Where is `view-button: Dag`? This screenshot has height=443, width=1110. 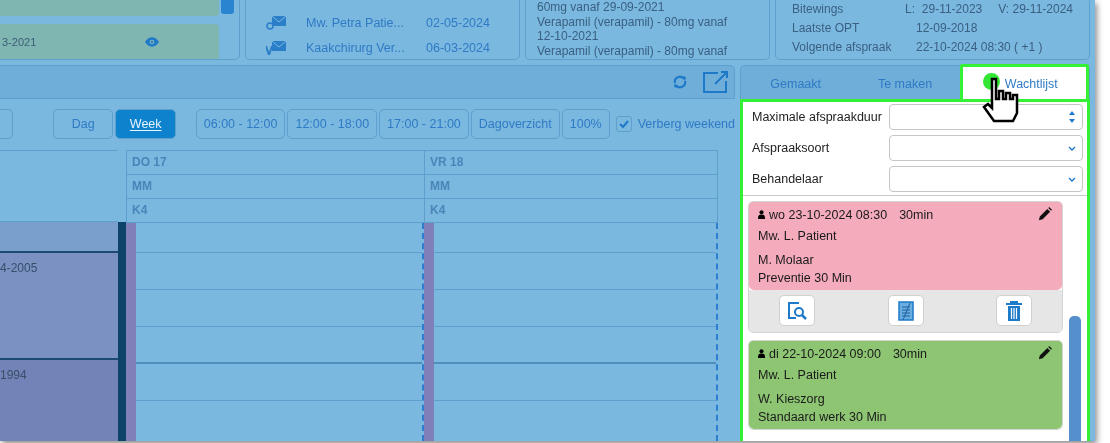 view-button: Dag is located at coordinates (83, 124).